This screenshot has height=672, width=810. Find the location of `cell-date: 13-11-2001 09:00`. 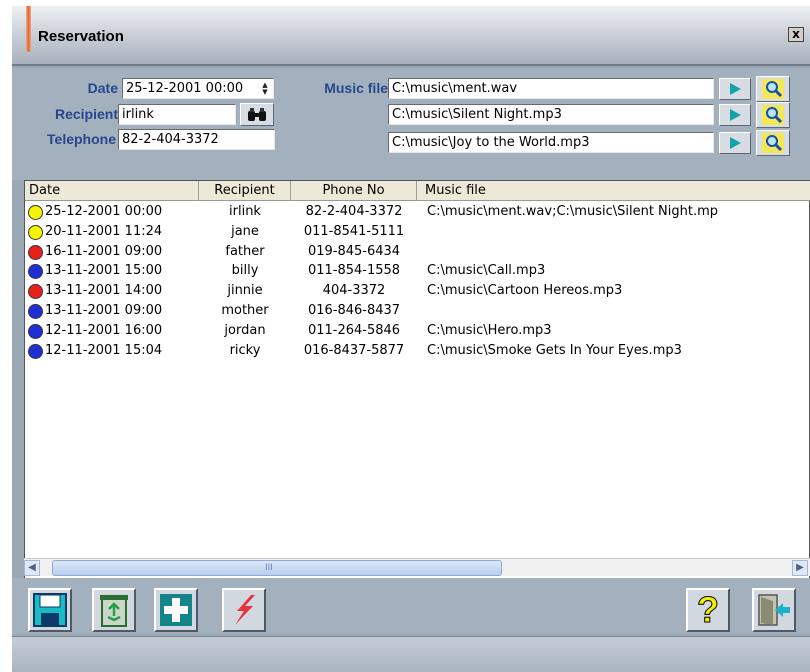

cell-date: 13-11-2001 09:00 is located at coordinates (104, 310).